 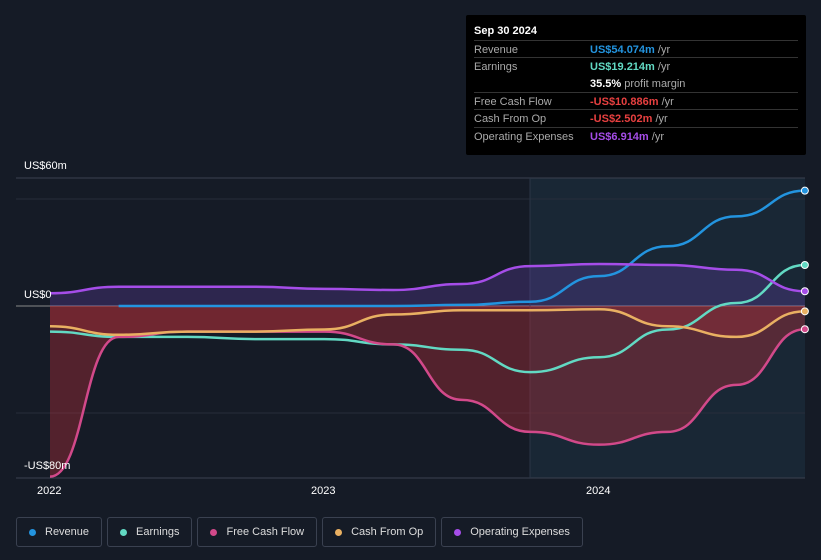 What do you see at coordinates (629, 119) in the screenshot?
I see `tooltip-value: -US$2.502m /yr` at bounding box center [629, 119].